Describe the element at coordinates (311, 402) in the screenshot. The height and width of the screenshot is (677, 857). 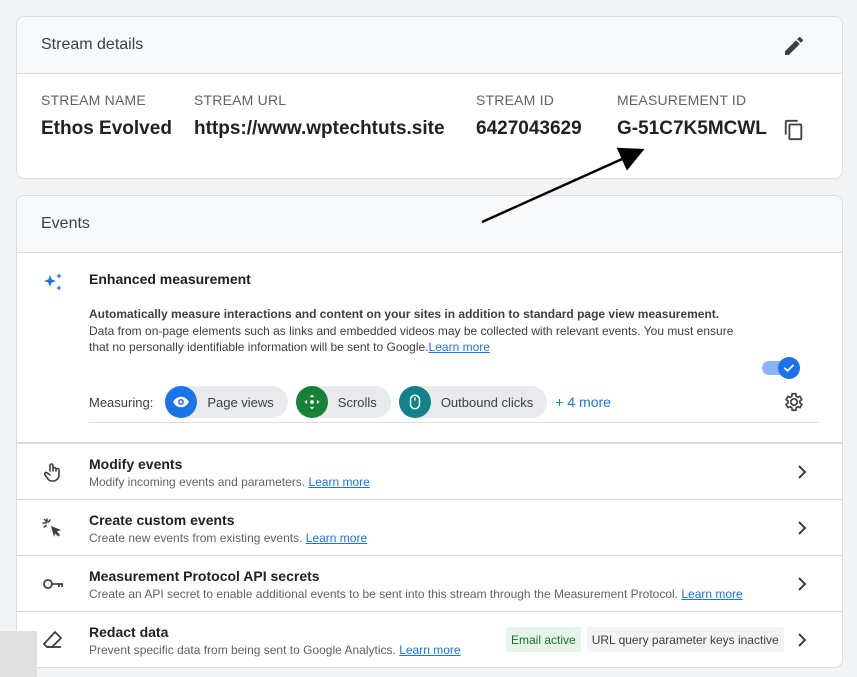
I see `scroll-icon` at that location.